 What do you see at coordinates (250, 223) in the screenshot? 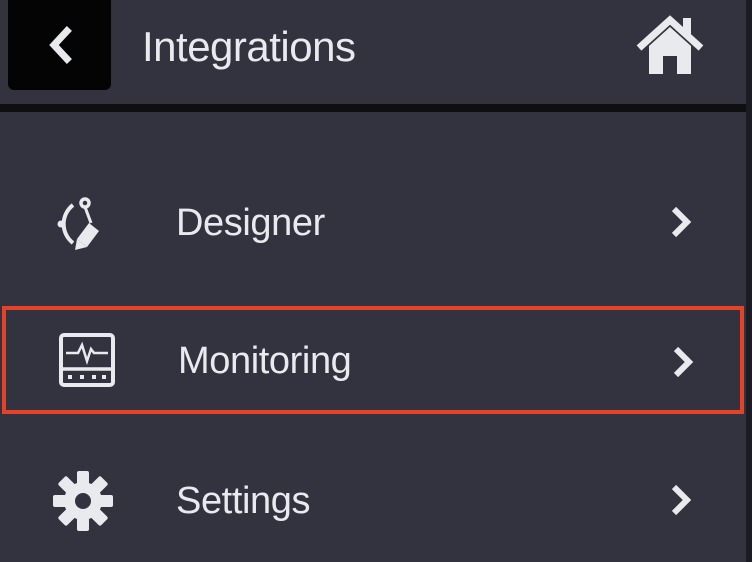
I see `menu-item-label: Designer` at bounding box center [250, 223].